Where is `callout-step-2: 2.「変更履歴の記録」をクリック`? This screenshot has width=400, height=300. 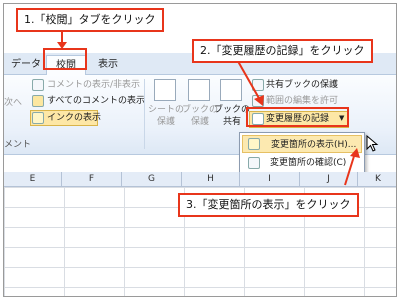 callout-step-2: 2.「変更履歴の記録」をクリック is located at coordinates (282, 51).